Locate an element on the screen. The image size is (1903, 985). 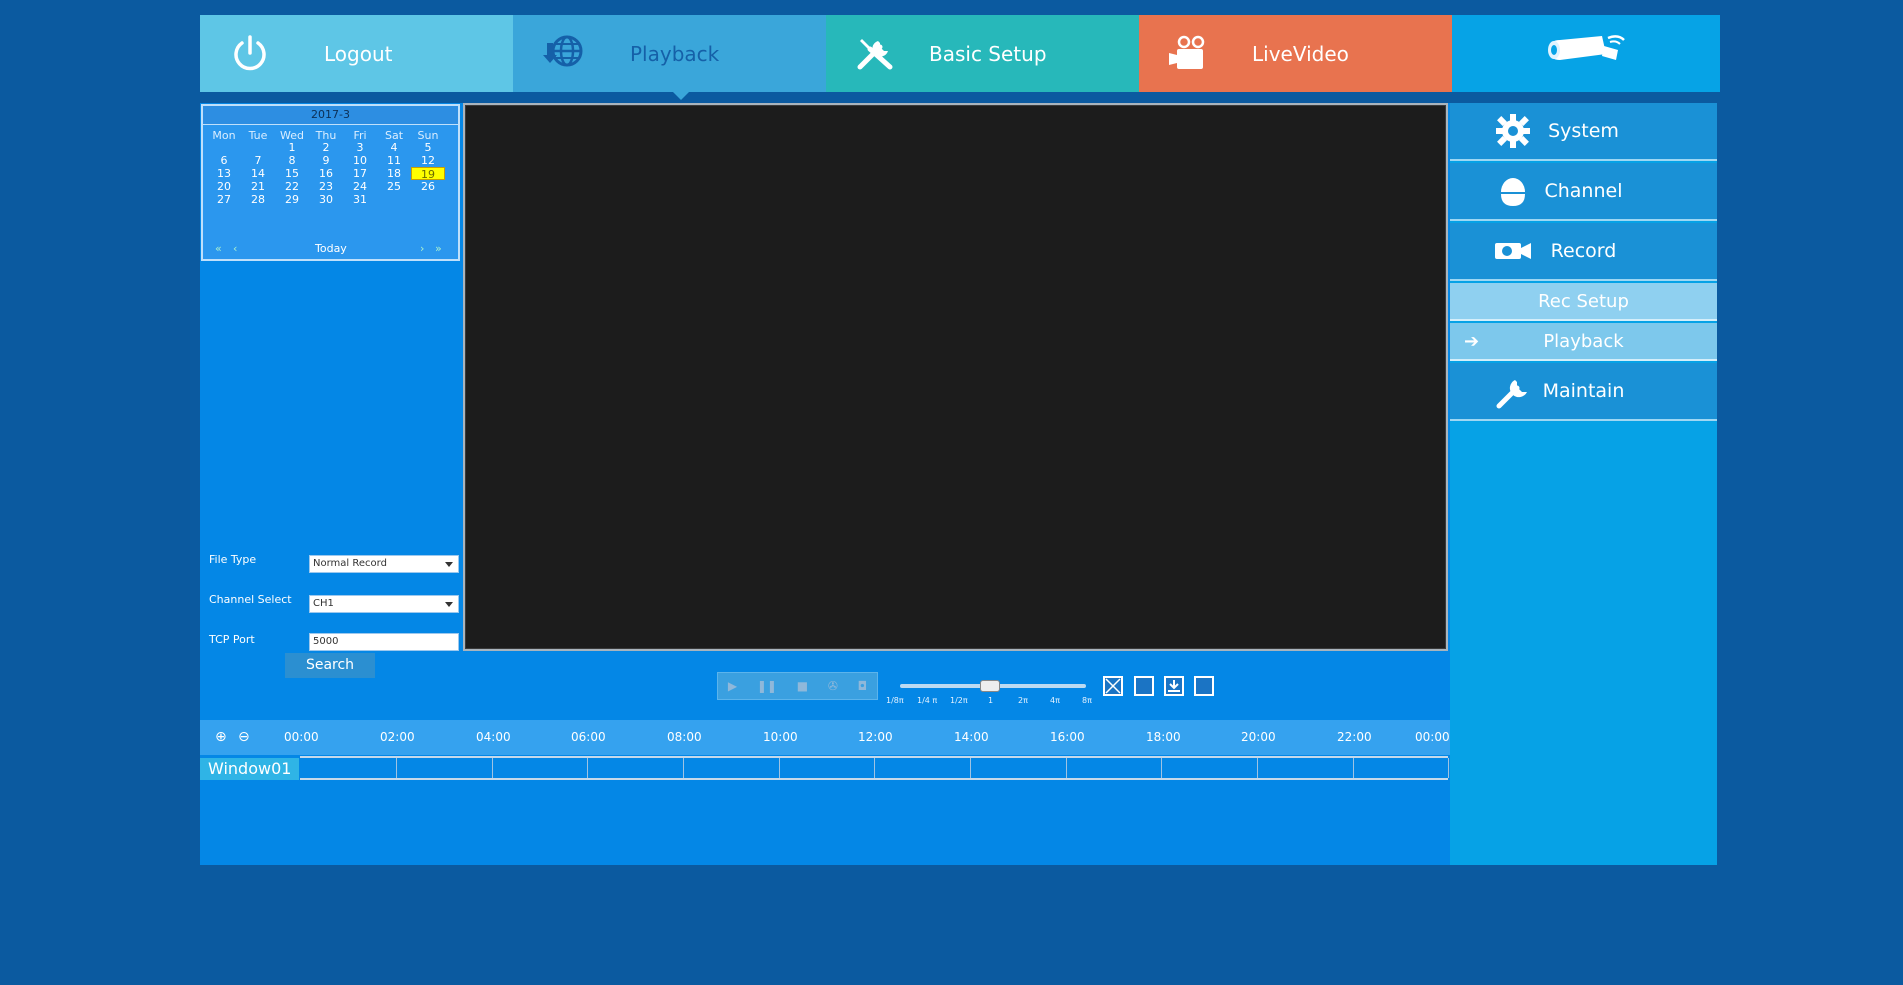
download-screen-icon is located at coordinates (1174, 686).